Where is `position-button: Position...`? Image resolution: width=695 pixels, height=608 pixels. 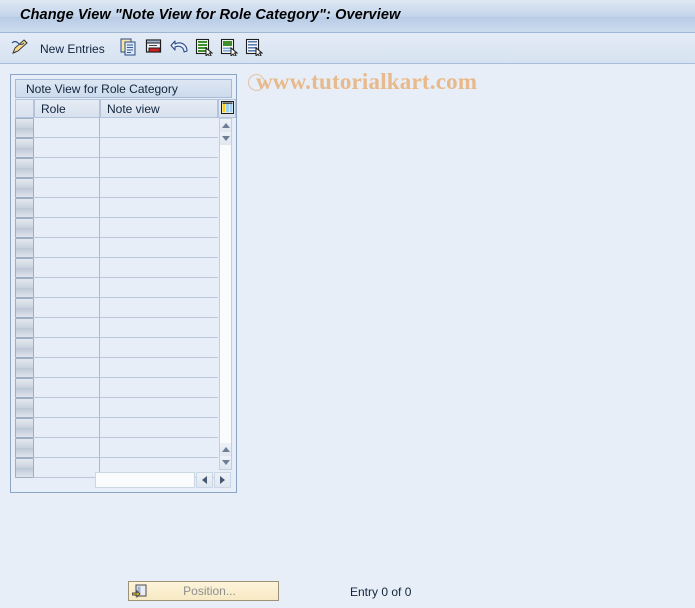
position-button: Position... is located at coordinates (203, 591).